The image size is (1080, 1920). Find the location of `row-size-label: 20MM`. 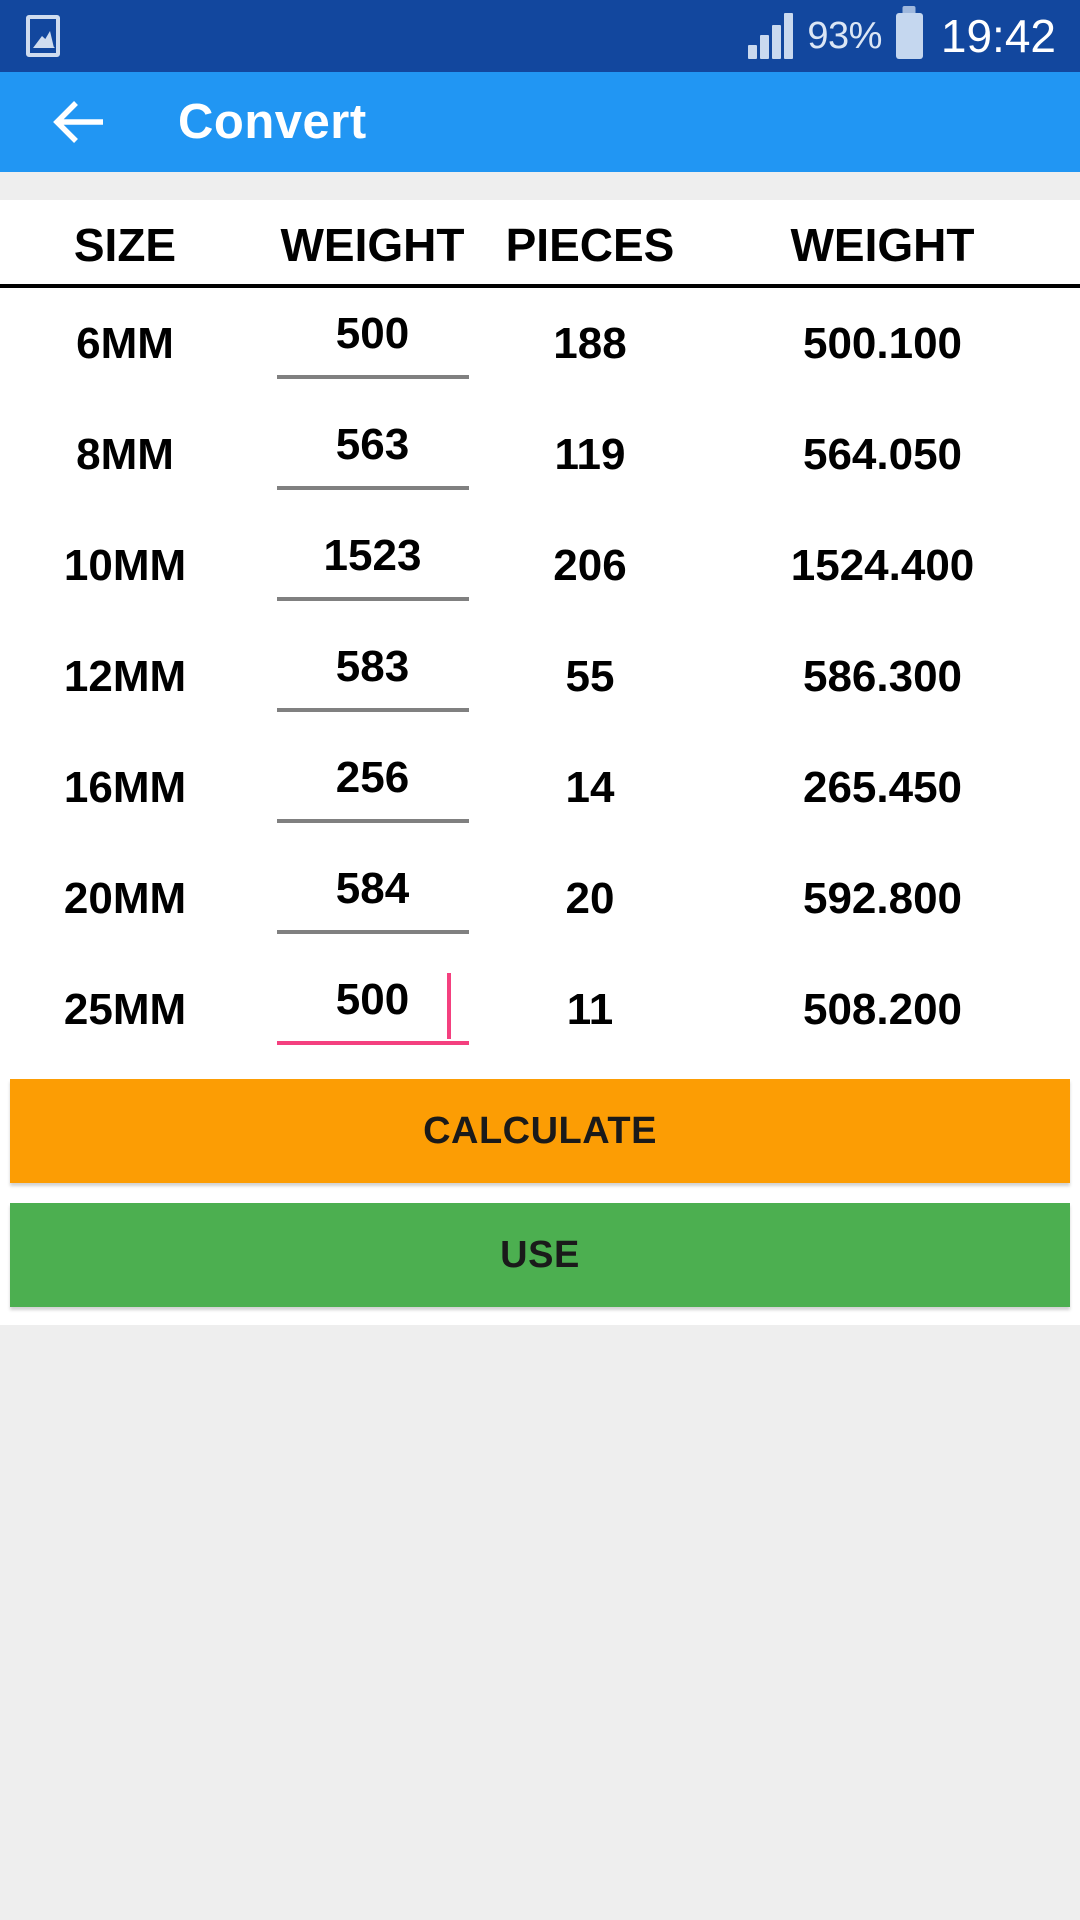

row-size-label: 20MM is located at coordinates (125, 898).